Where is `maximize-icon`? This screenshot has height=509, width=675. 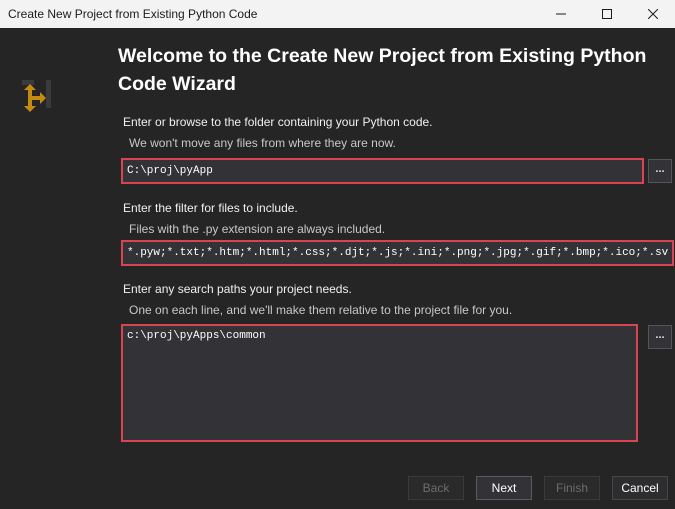 maximize-icon is located at coordinates (607, 14).